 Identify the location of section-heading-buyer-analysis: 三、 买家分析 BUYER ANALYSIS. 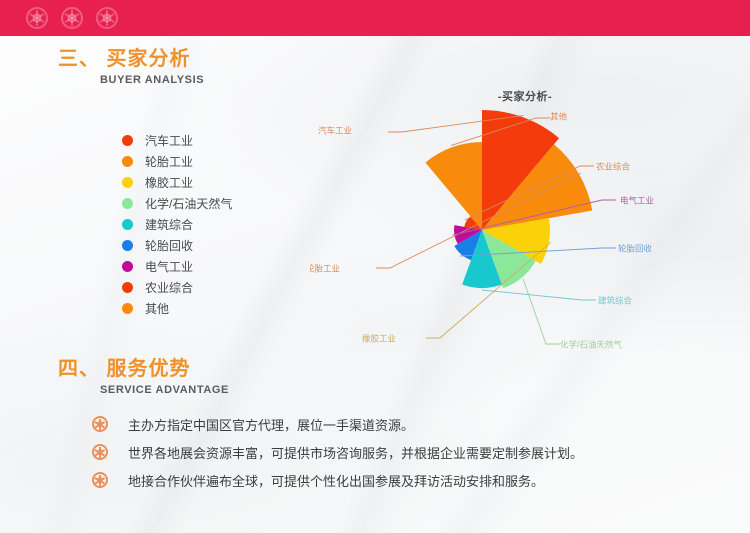
(131, 67).